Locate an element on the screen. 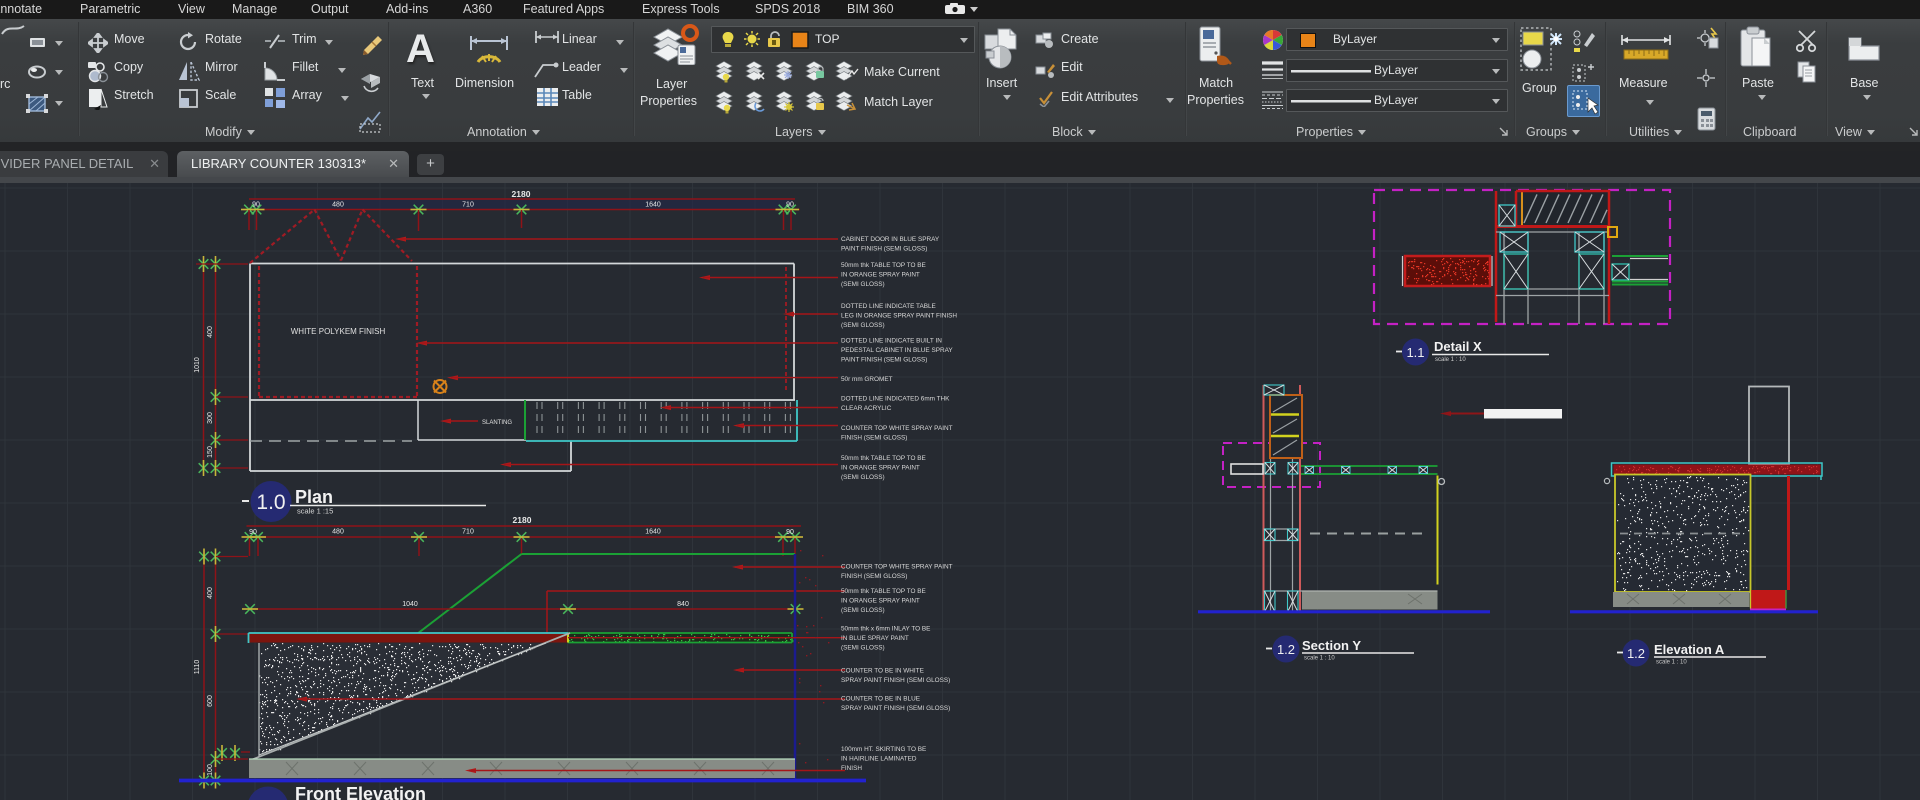 This screenshot has height=800, width=1920. svg-text: Section Y is located at coordinates (1331, 645).